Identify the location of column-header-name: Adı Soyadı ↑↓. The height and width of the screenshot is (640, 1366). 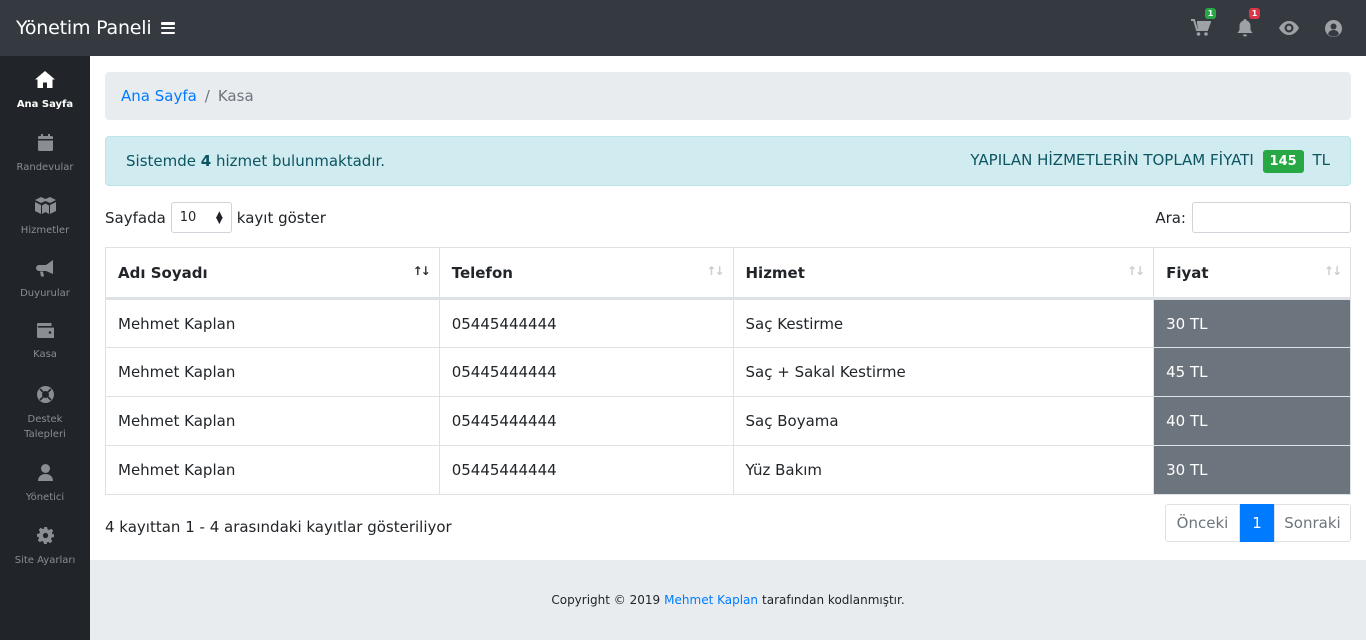
(272, 273).